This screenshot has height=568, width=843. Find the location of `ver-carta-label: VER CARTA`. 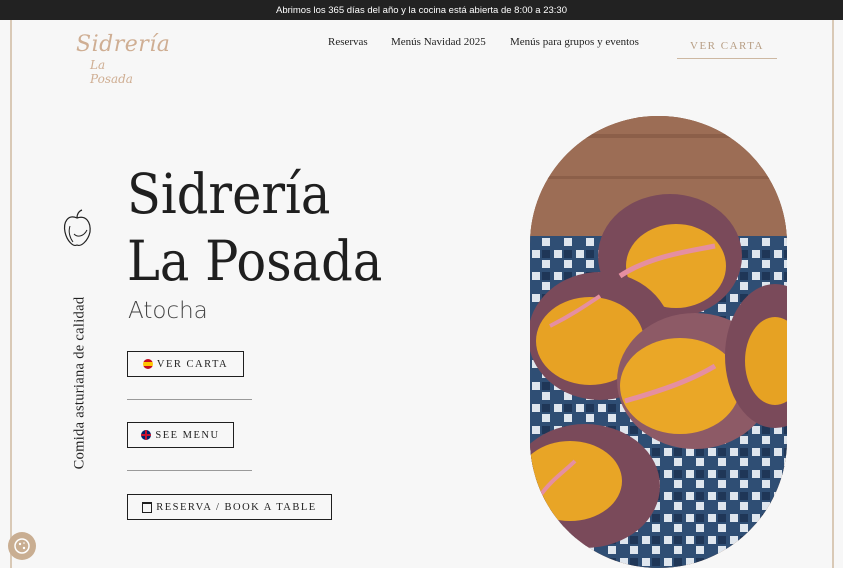

ver-carta-label: VER CARTA is located at coordinates (192, 364).